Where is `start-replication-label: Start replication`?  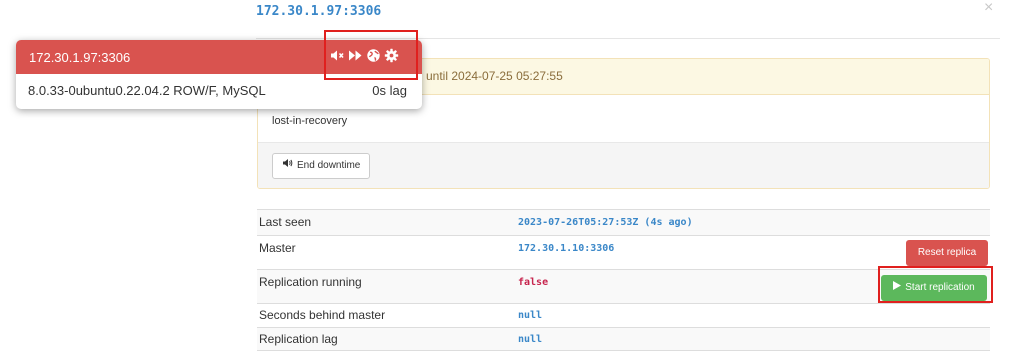 start-replication-label: Start replication is located at coordinates (940, 287).